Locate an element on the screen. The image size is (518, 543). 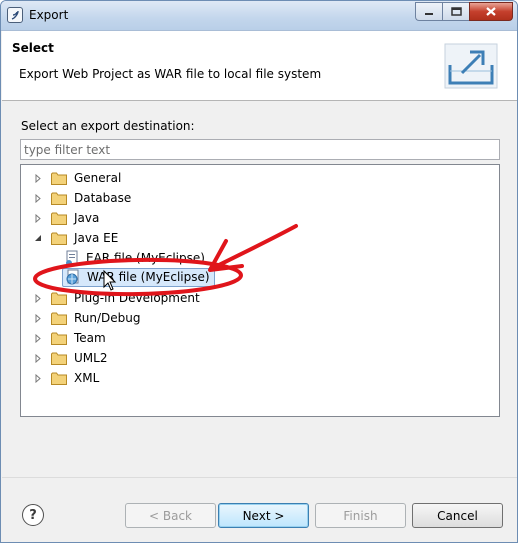
close-icon is located at coordinates (491, 11).